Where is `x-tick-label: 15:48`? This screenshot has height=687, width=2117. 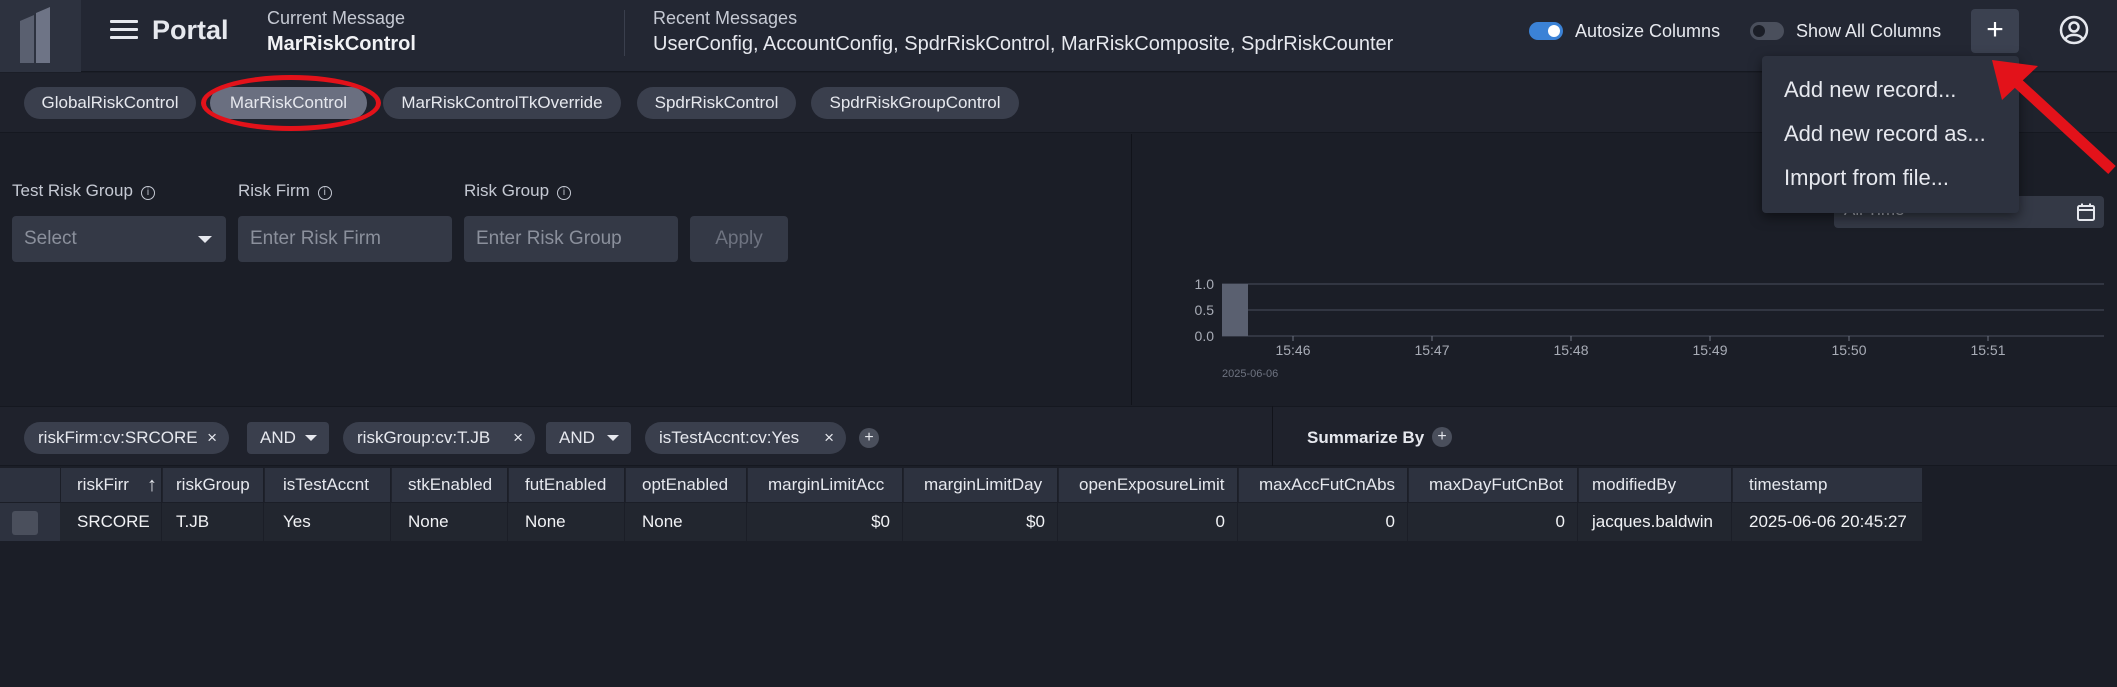
x-tick-label: 15:48 is located at coordinates (1570, 350).